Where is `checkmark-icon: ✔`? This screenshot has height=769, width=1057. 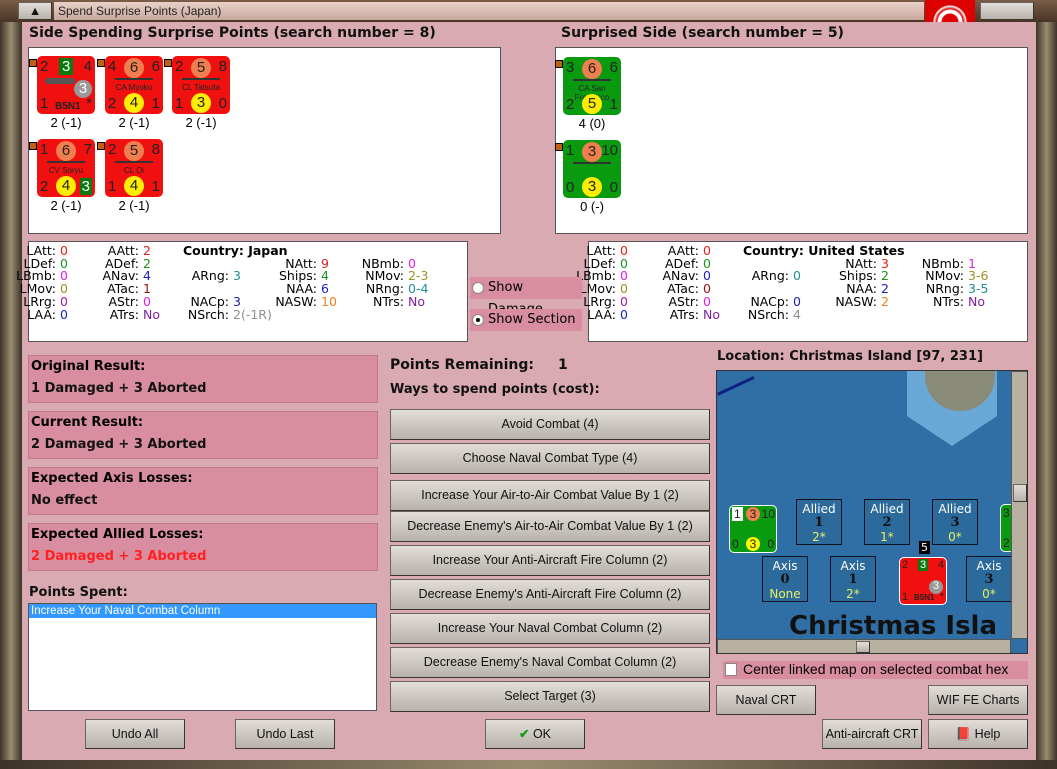
checkmark-icon: ✔ is located at coordinates (524, 734).